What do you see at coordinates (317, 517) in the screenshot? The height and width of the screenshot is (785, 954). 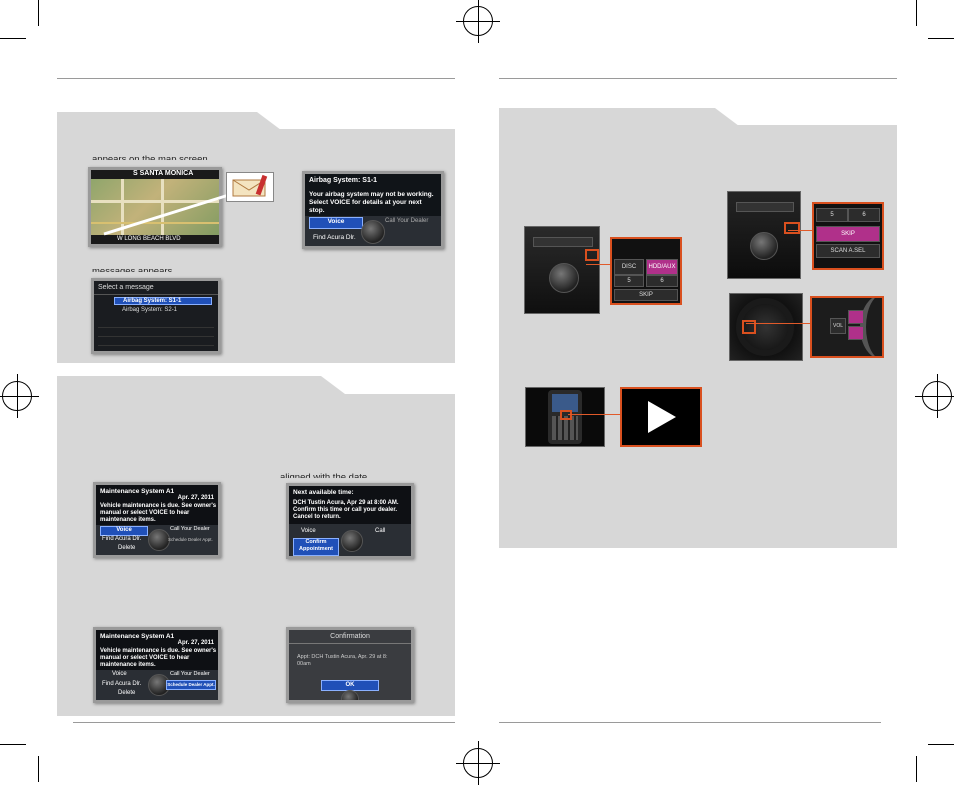 I see `next-time-line: Cancel to return.` at bounding box center [317, 517].